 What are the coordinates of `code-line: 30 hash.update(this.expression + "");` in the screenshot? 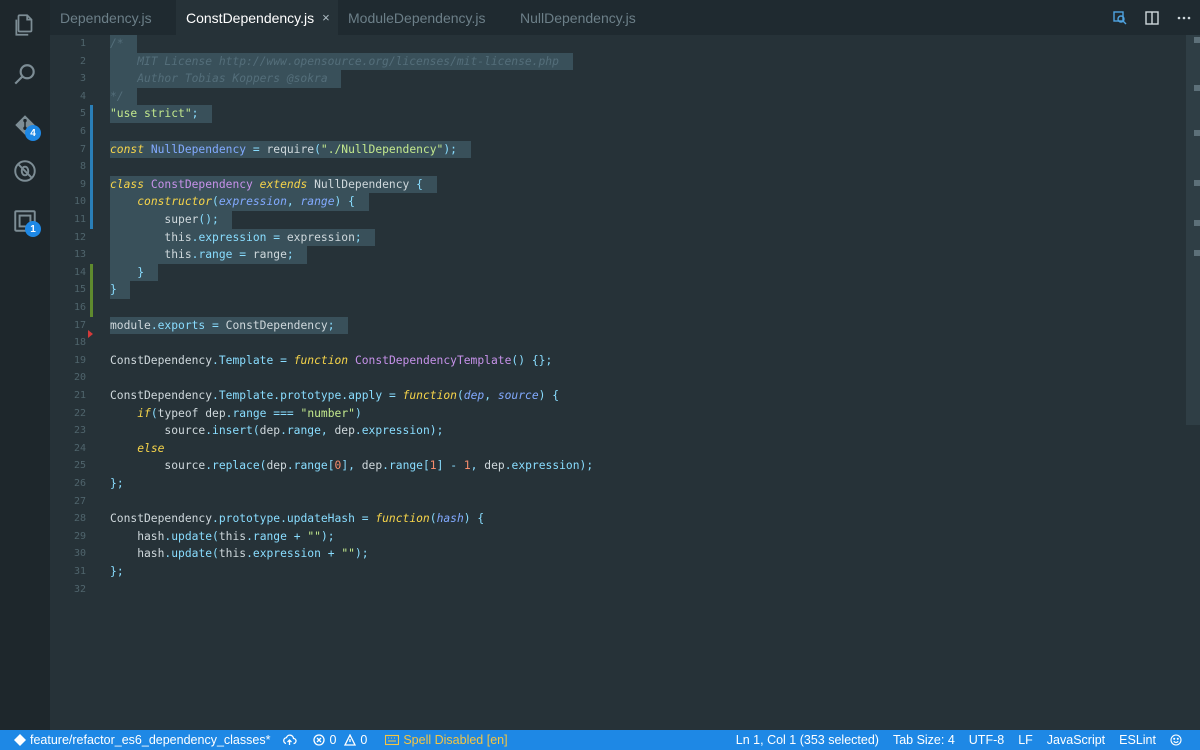 It's located at (615, 554).